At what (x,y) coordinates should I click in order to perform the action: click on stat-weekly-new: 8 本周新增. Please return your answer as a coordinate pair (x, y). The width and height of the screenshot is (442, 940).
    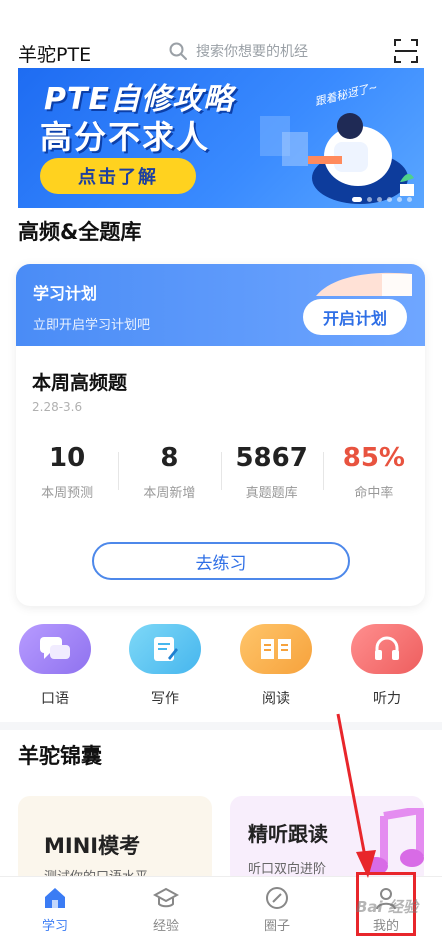
    Looking at the image, I should click on (169, 475).